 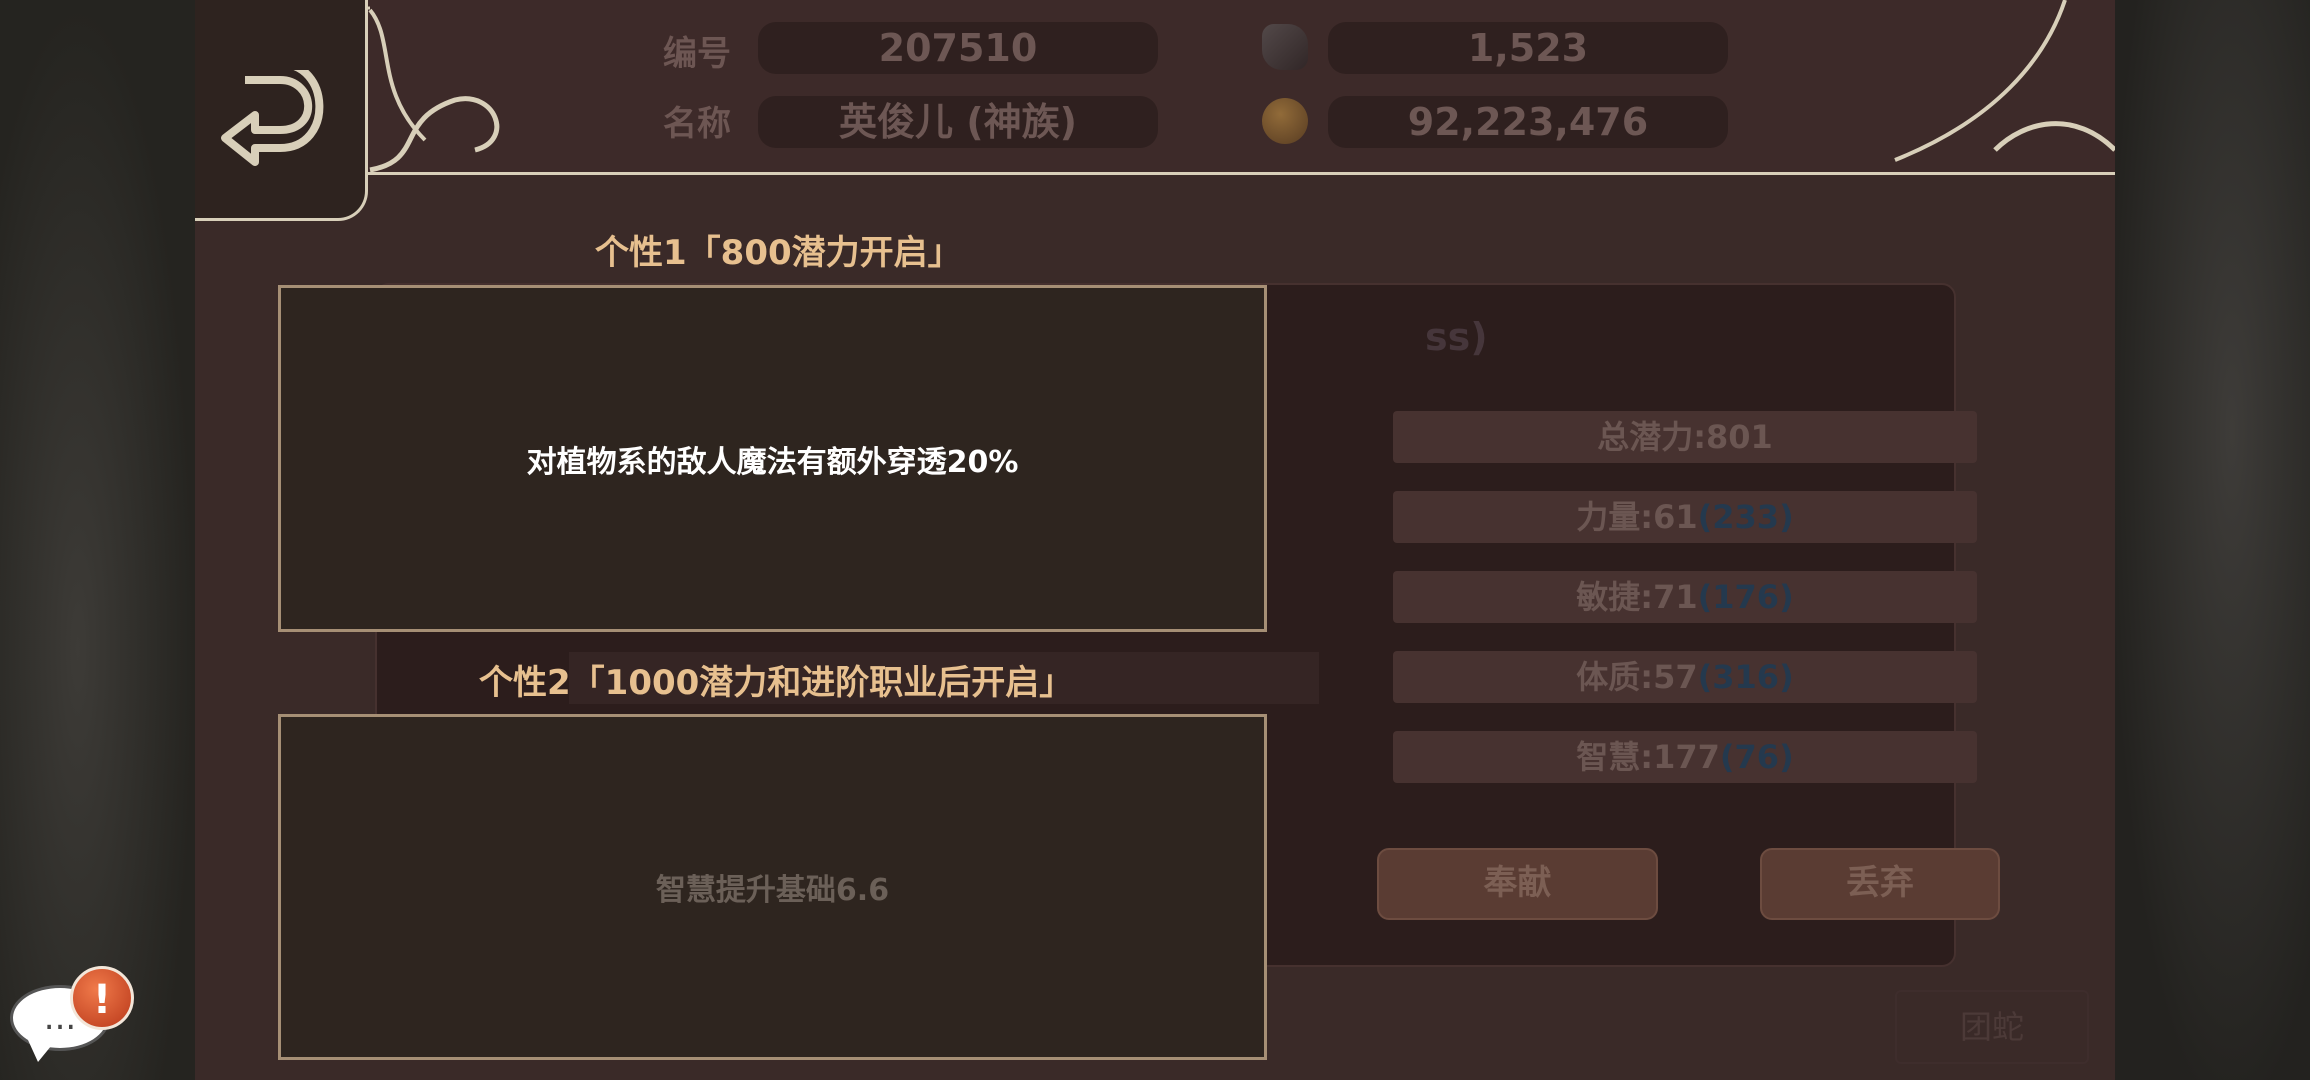 What do you see at coordinates (272, 118) in the screenshot?
I see `back-arrow-icon` at bounding box center [272, 118].